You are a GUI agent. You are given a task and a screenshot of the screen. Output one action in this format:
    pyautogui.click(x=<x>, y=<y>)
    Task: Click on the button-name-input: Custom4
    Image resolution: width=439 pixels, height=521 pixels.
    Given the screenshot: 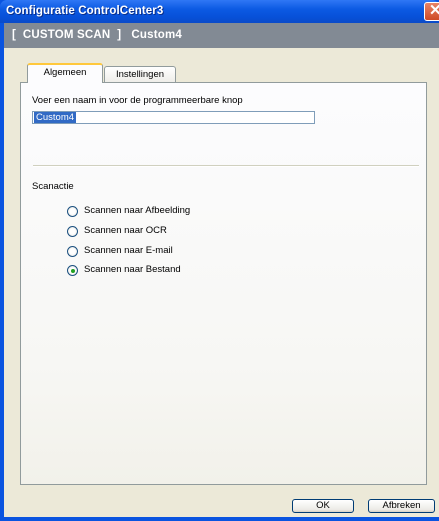 What is the action you would take?
    pyautogui.click(x=173, y=117)
    